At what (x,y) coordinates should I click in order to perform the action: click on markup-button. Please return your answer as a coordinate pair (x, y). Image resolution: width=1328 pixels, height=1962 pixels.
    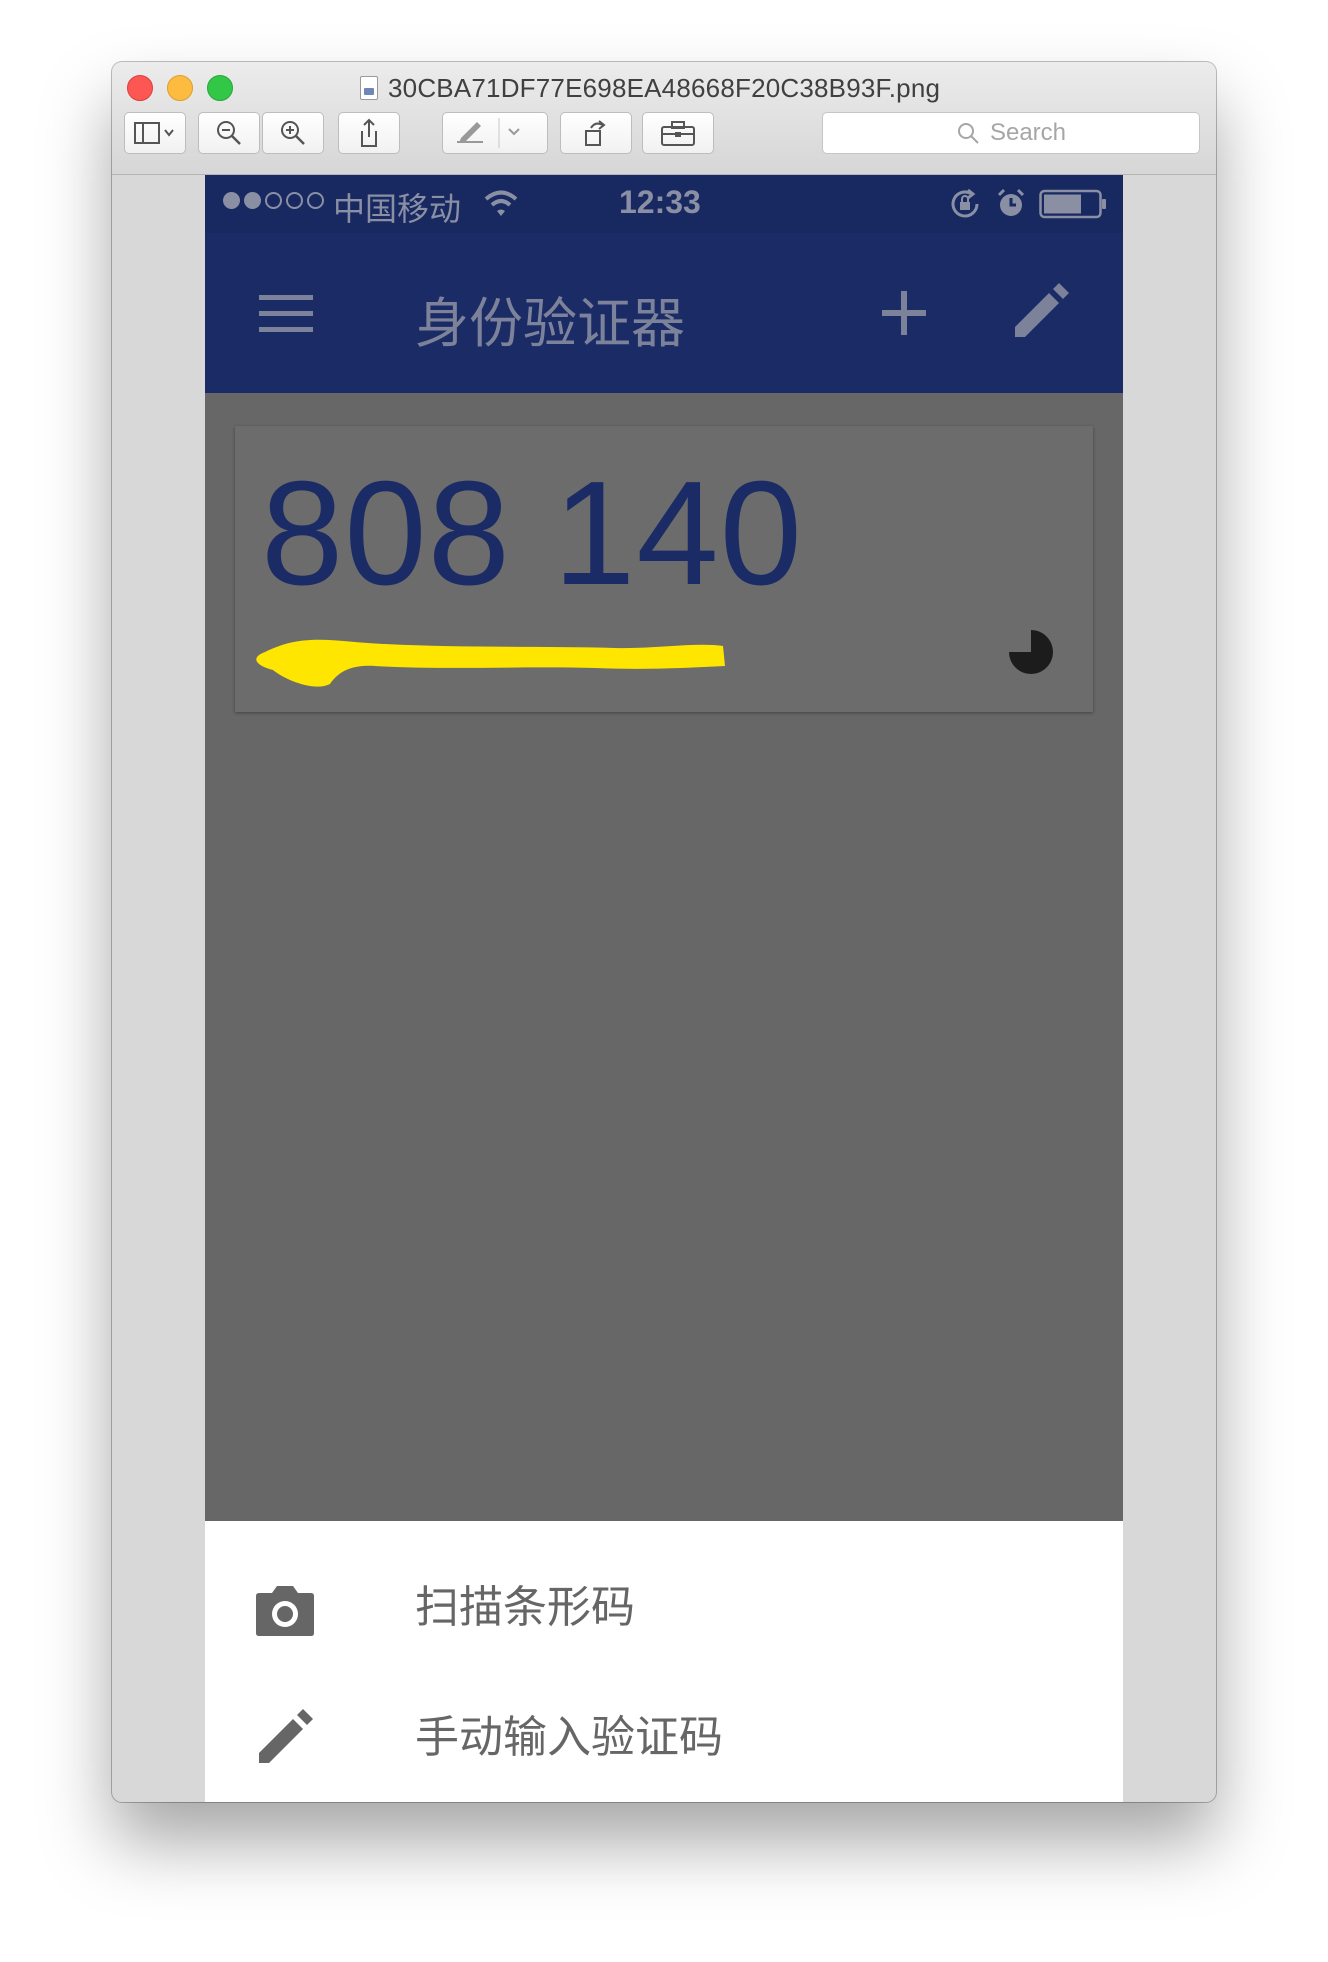
    Looking at the image, I should click on (495, 133).